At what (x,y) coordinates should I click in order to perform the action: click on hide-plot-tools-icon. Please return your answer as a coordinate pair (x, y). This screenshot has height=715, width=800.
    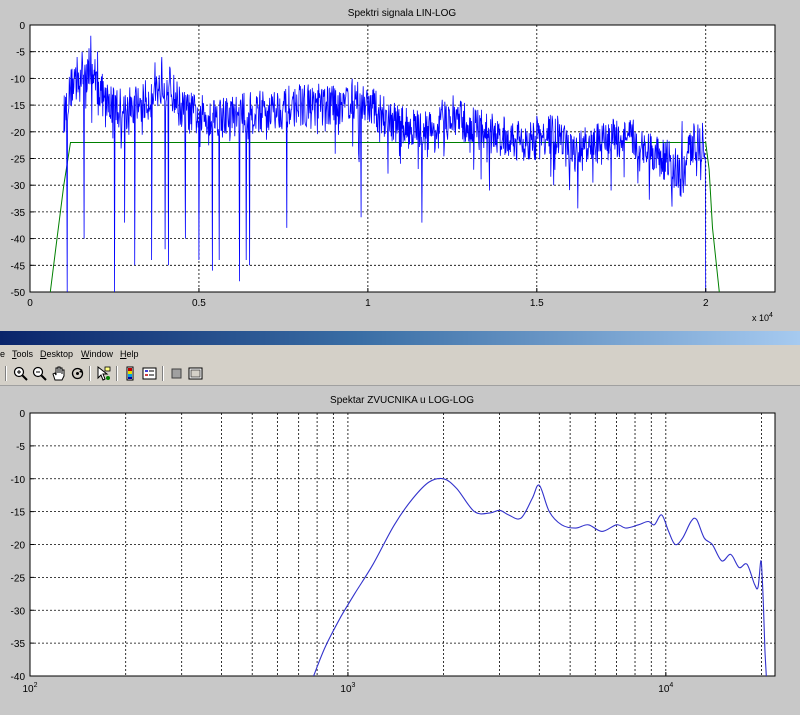
    Looking at the image, I should click on (176, 373).